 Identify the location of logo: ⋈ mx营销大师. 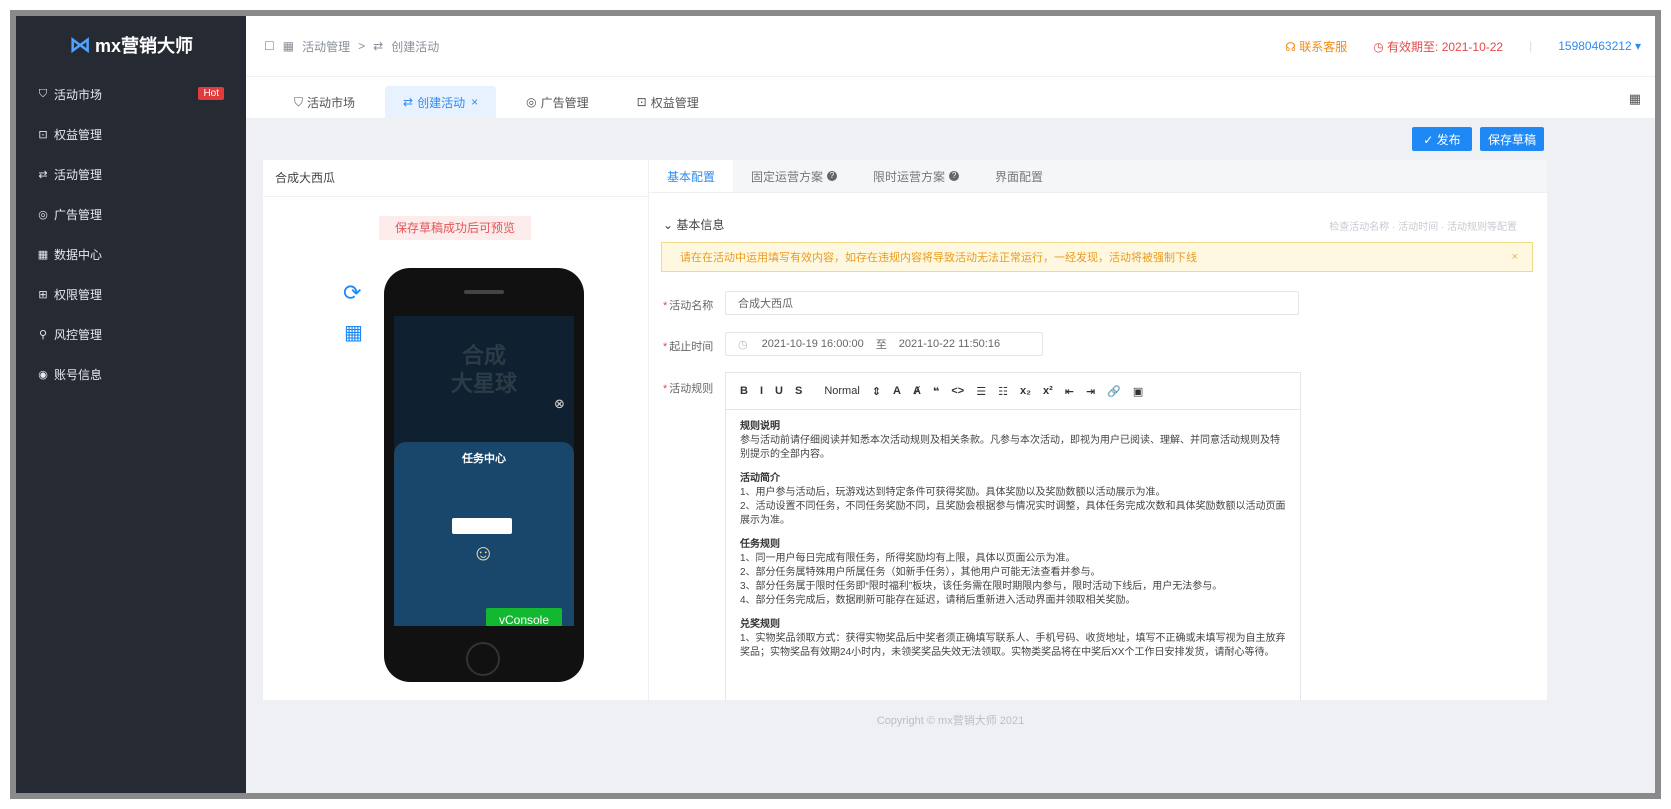
(131, 45).